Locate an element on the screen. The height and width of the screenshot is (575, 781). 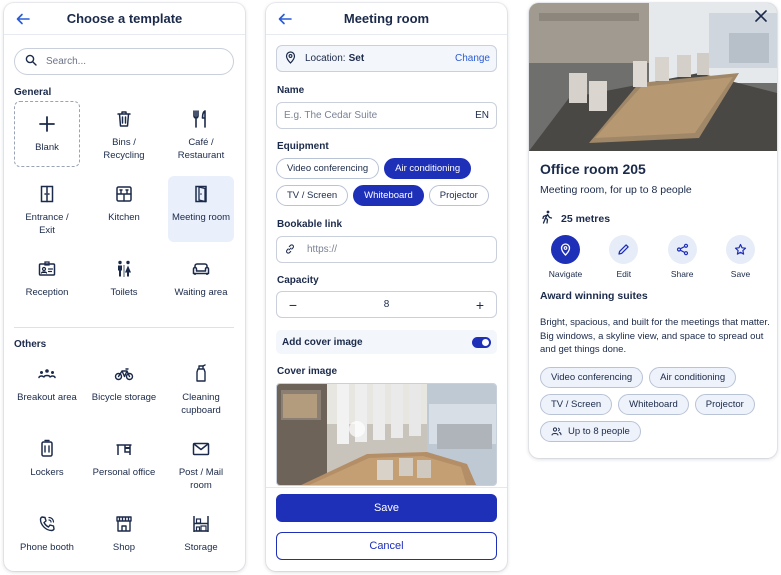
equipment-chip-projector: Projector is located at coordinates (458, 195).